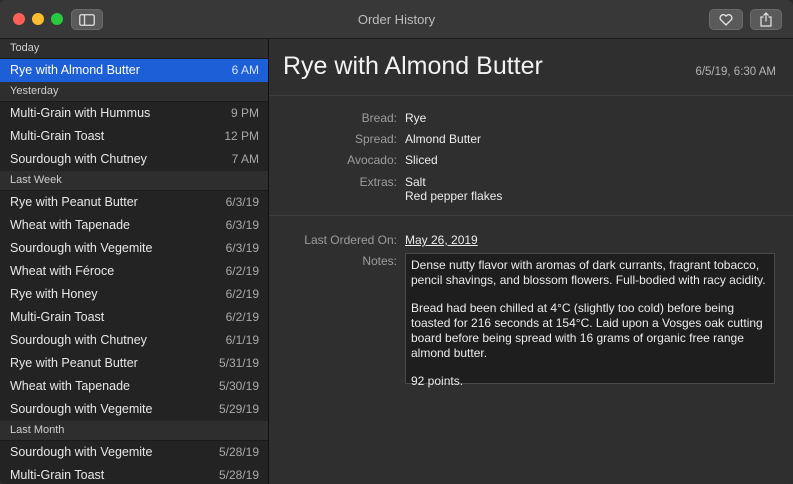 The height and width of the screenshot is (484, 793). Describe the element at coordinates (134, 431) in the screenshot. I see `section-header-last-month: Last Month` at that location.